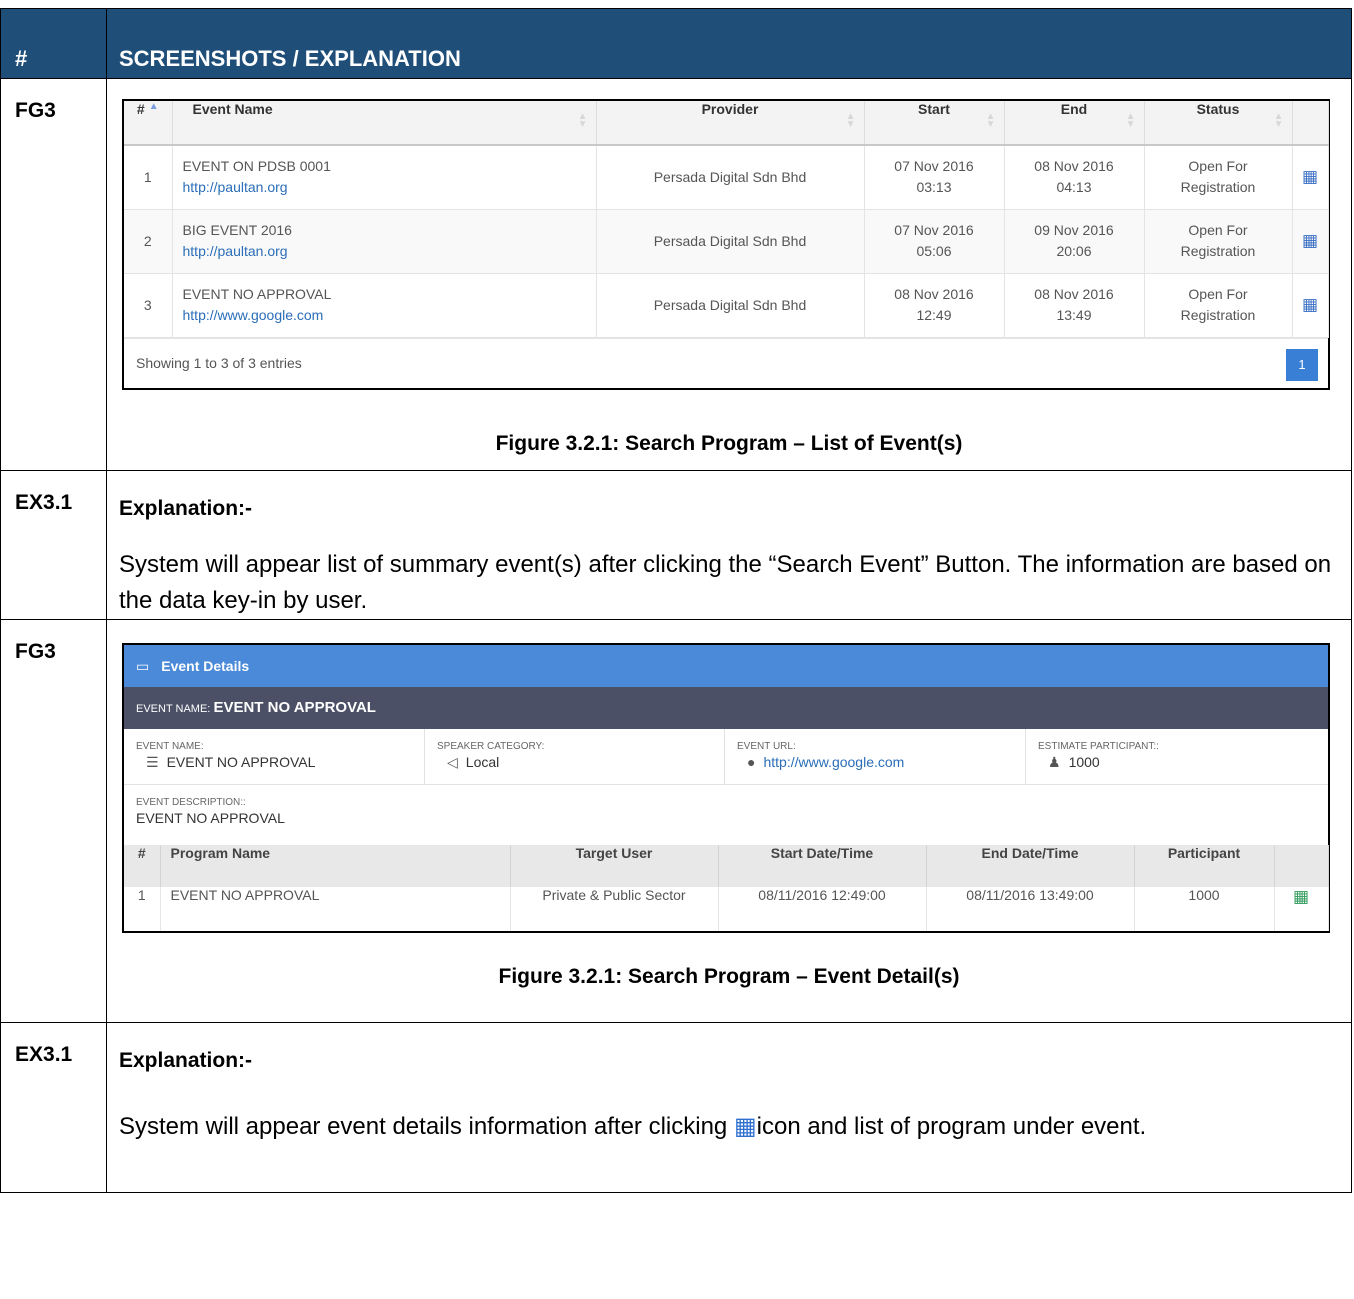  Describe the element at coordinates (173, 709) in the screenshot. I see `band-label: EVENT NAME:` at that location.